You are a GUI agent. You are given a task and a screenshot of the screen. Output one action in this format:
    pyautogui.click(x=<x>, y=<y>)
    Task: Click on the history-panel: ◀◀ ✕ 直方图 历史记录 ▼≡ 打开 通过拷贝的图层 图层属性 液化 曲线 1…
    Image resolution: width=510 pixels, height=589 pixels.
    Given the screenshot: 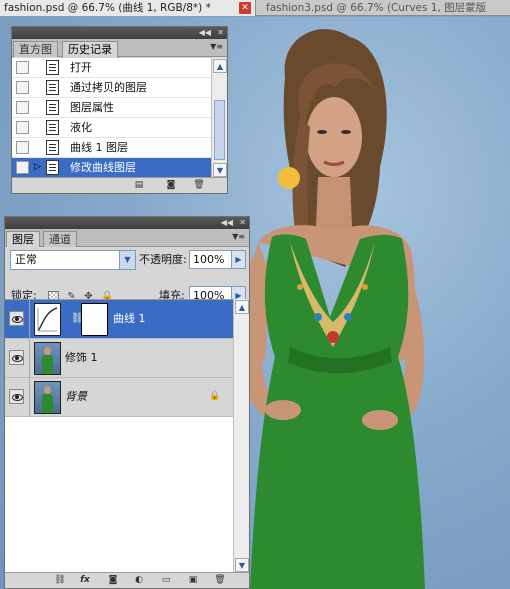 What is the action you would take?
    pyautogui.click(x=119, y=110)
    